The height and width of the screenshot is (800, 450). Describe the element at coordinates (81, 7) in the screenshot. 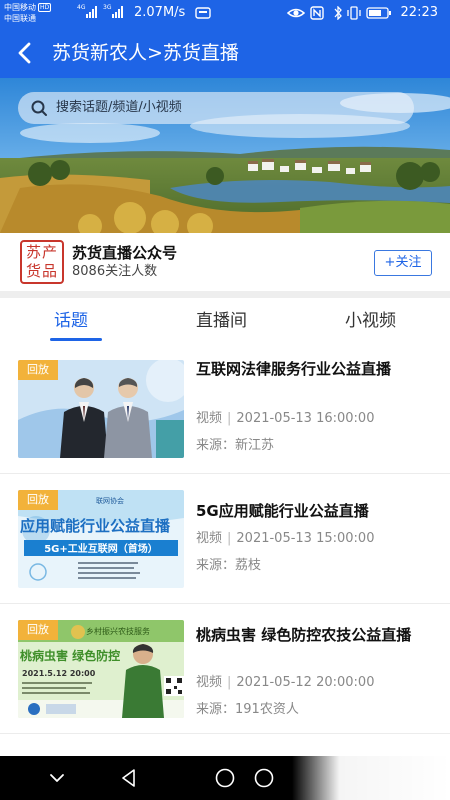

I see `network-type-1: 4G` at that location.